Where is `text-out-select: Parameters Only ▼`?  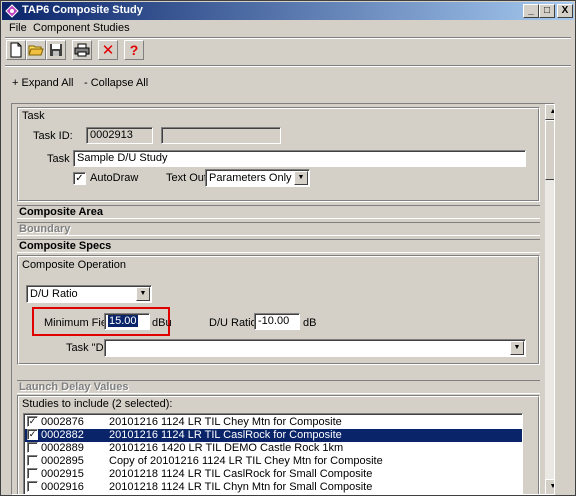
text-out-select: Parameters Only ▼ is located at coordinates (257, 178).